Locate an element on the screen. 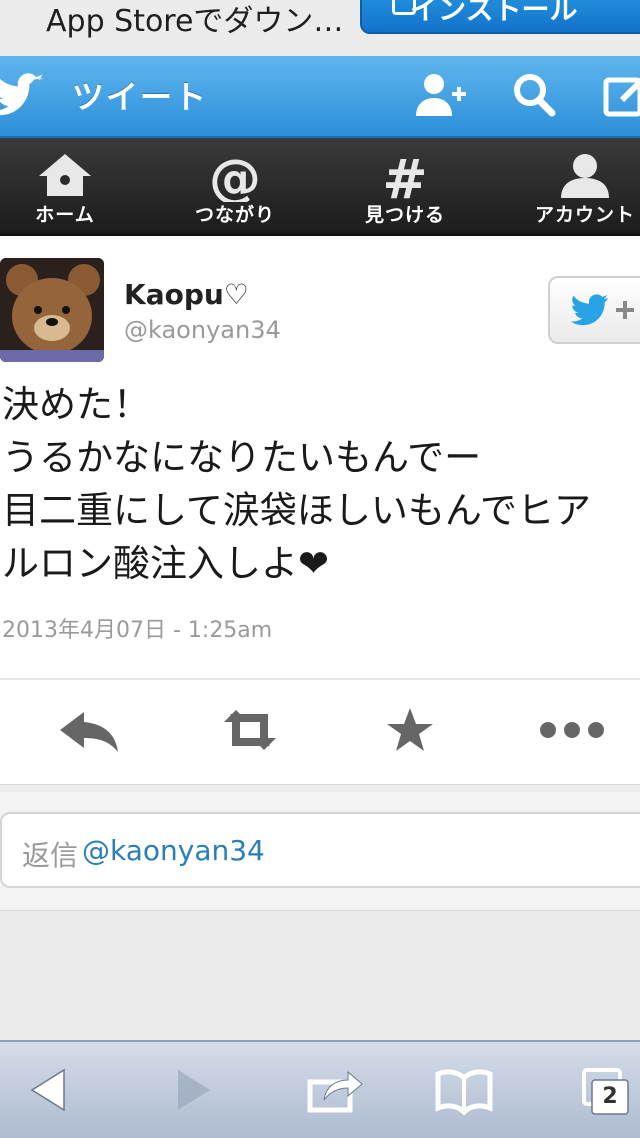 The width and height of the screenshot is (640, 1138). hashtag-icon: # is located at coordinates (404, 177).